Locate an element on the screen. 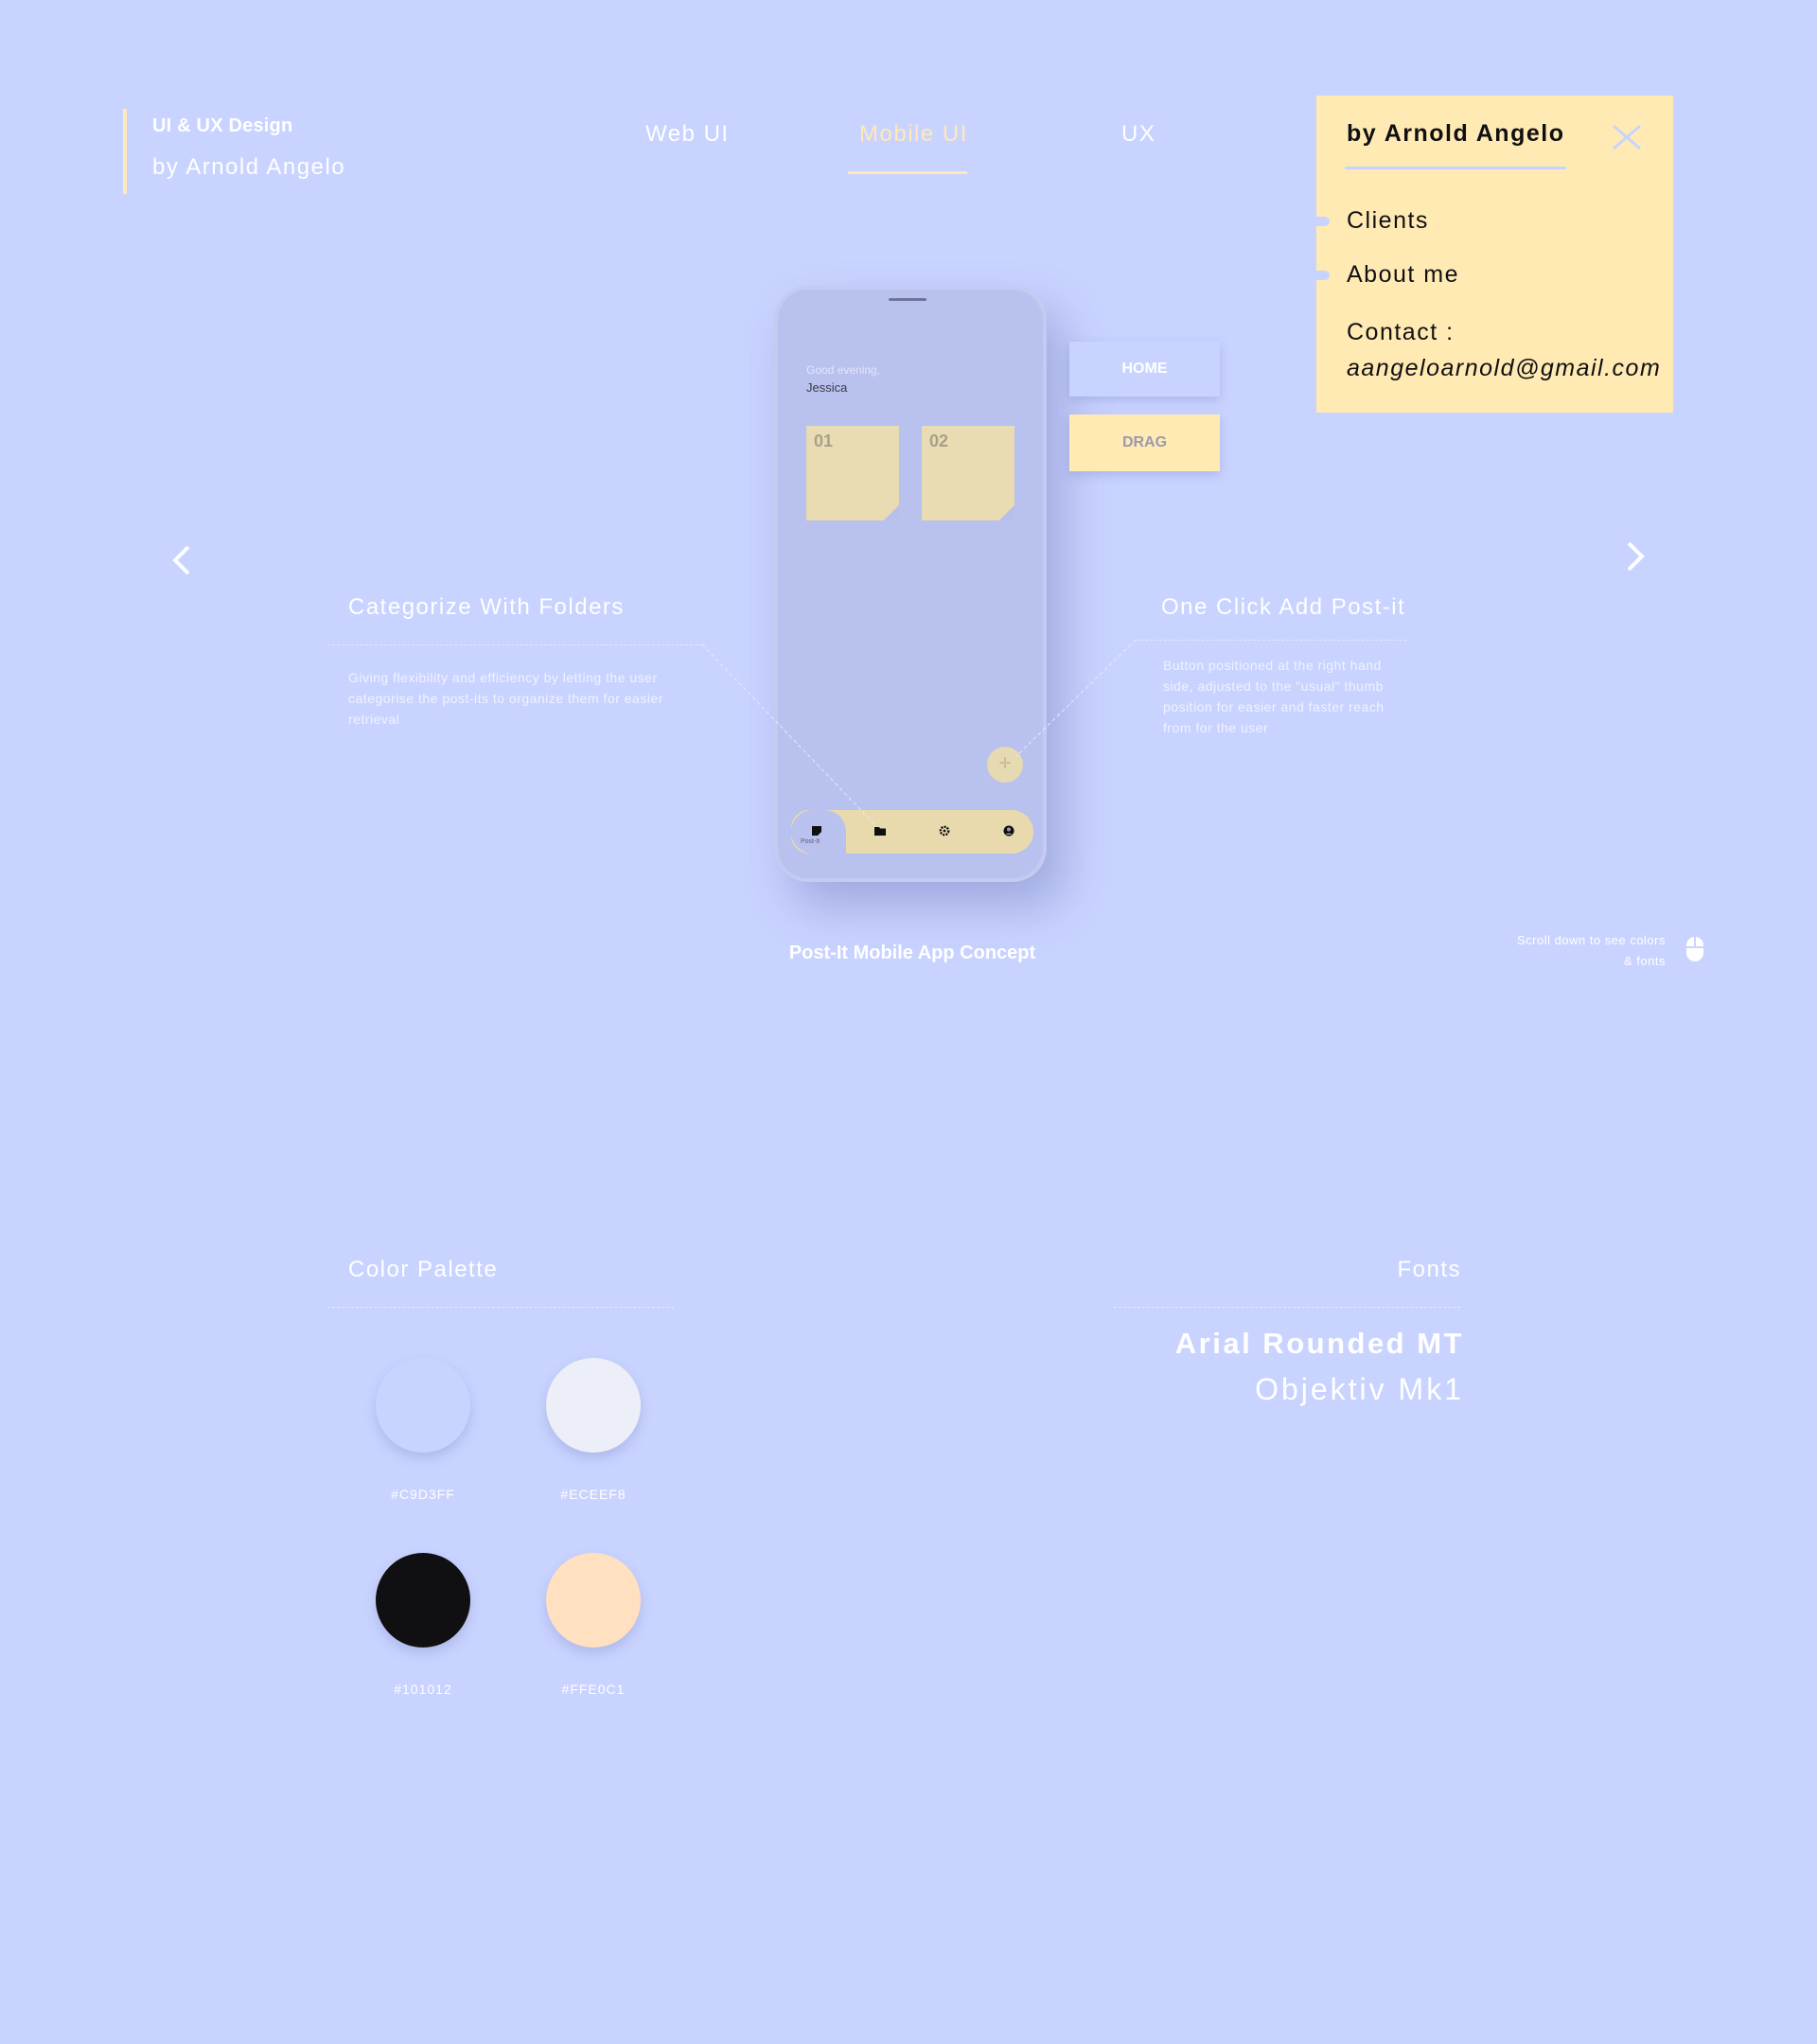 This screenshot has height=2044, width=1817. color-swatch-label: #FFE0C1 is located at coordinates (594, 1689).